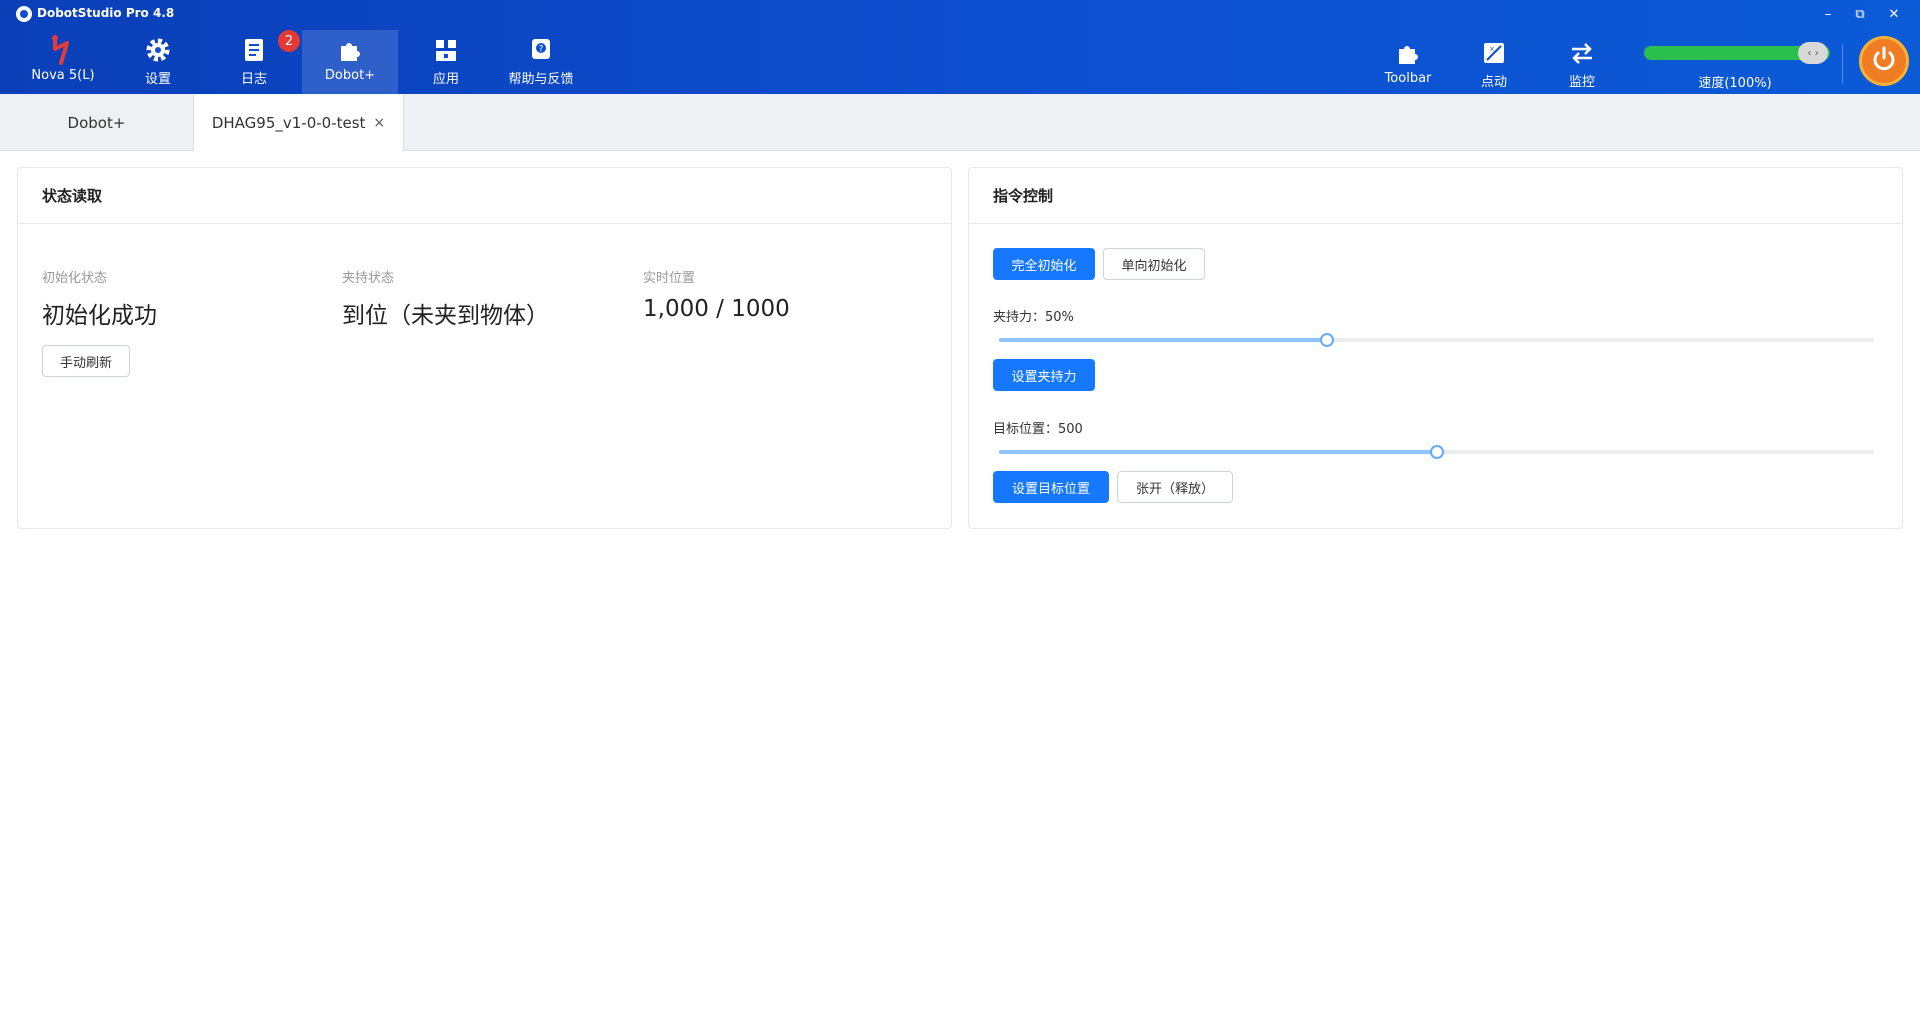 This screenshot has height=1032, width=1920. I want to click on nav-dobot-plus-label: Dobot+, so click(350, 75).